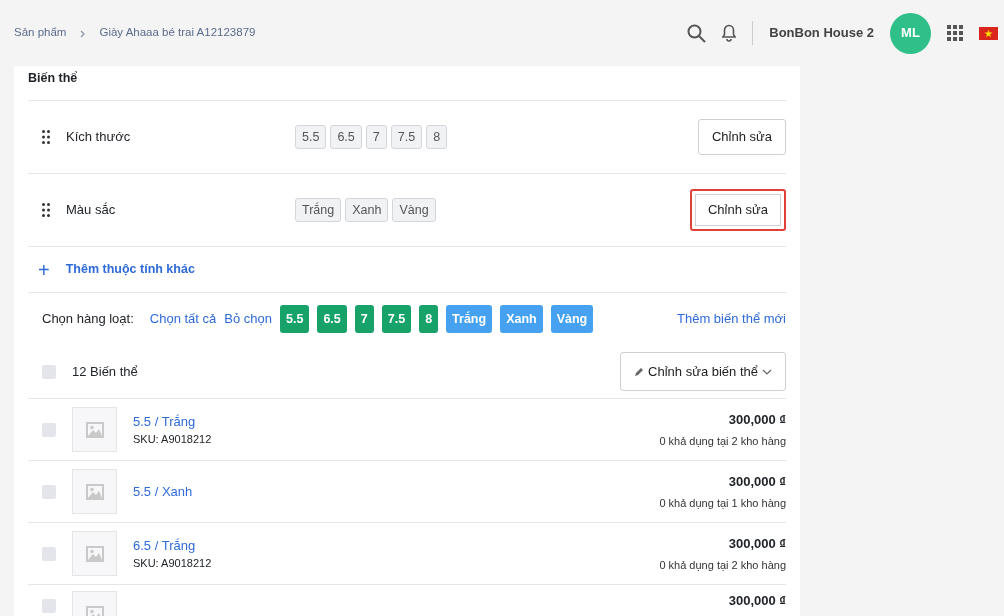  What do you see at coordinates (91, 210) in the screenshot?
I see `attribute-name: Màu sắc` at bounding box center [91, 210].